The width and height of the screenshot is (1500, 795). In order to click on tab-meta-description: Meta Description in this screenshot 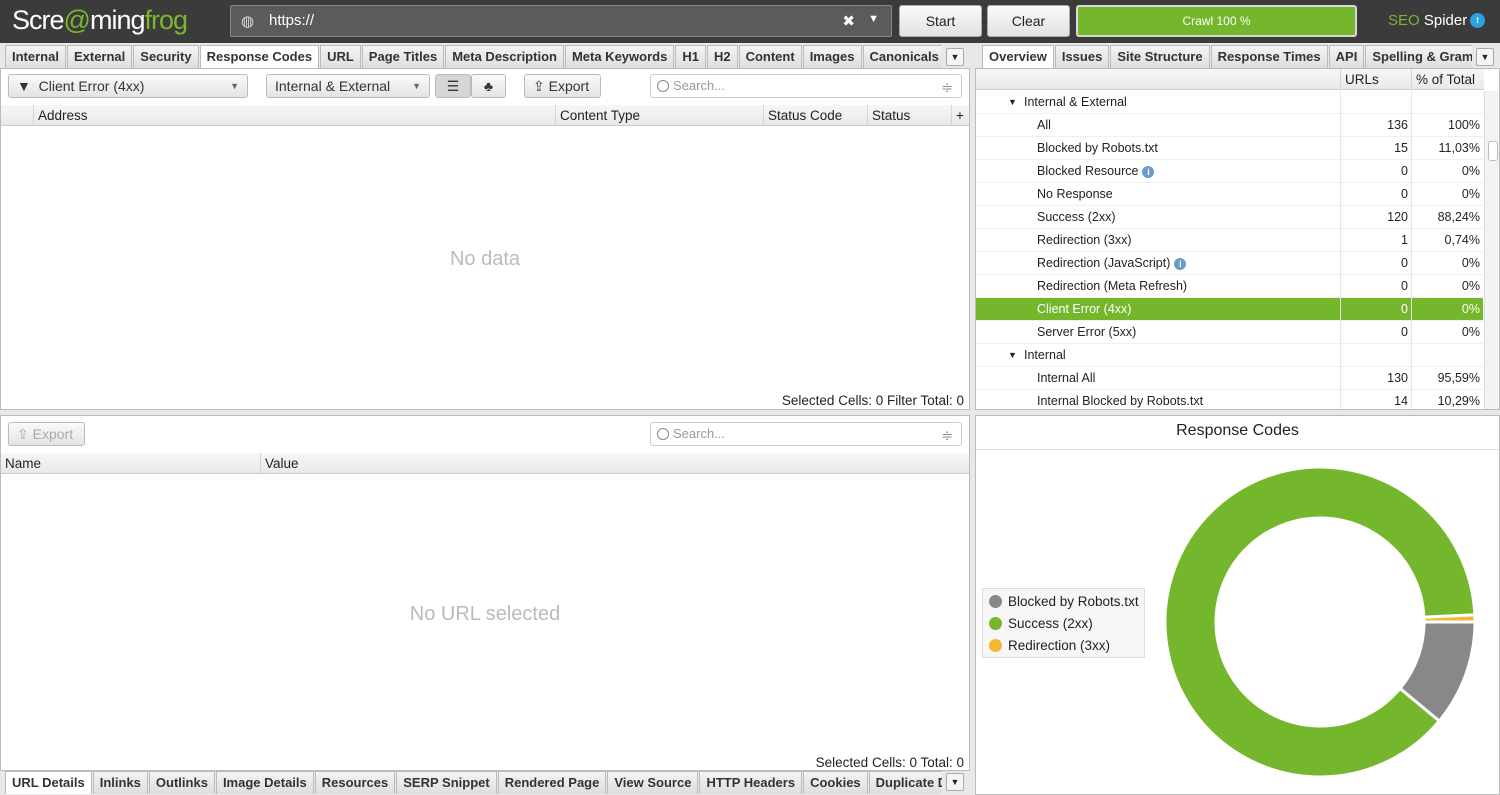, I will do `click(504, 56)`.